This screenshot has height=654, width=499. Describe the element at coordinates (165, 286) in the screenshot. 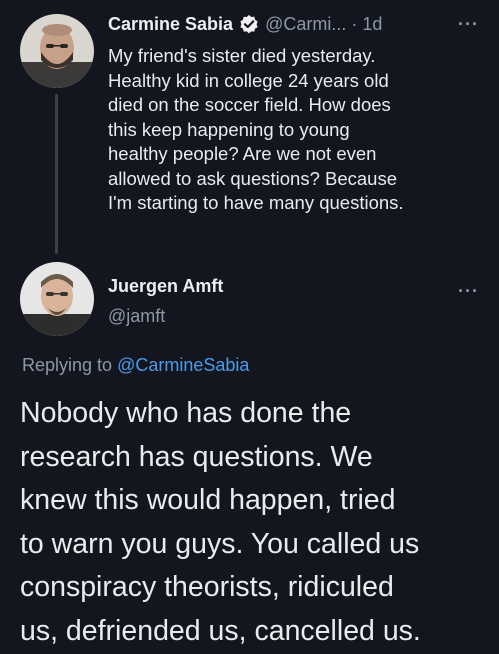

I see `reply-author-name: Juergen Amft` at that location.